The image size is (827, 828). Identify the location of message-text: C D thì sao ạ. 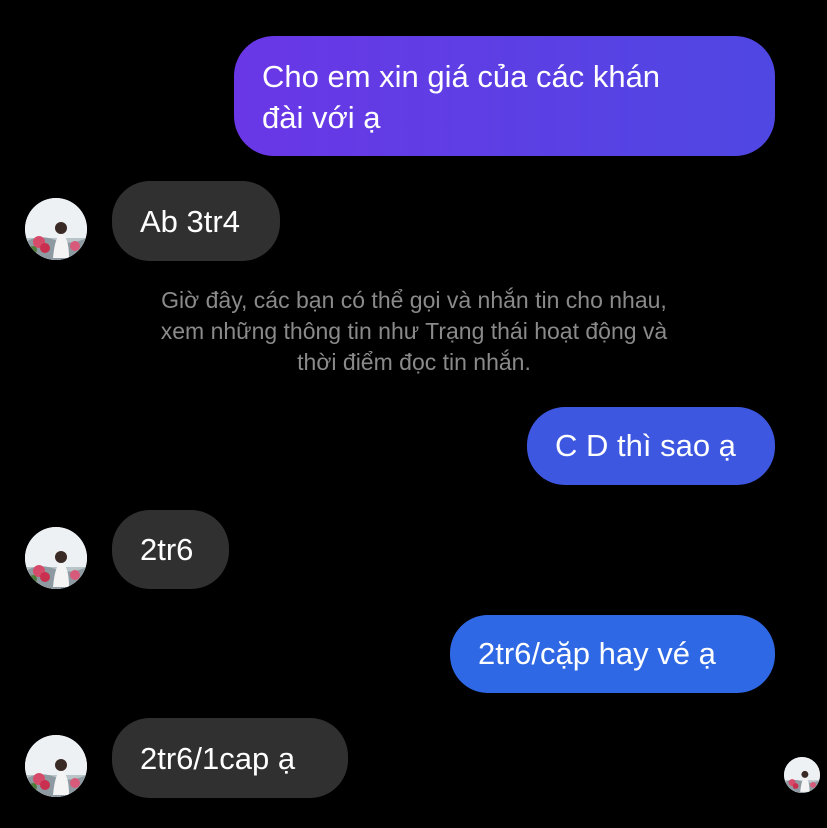
(645, 445).